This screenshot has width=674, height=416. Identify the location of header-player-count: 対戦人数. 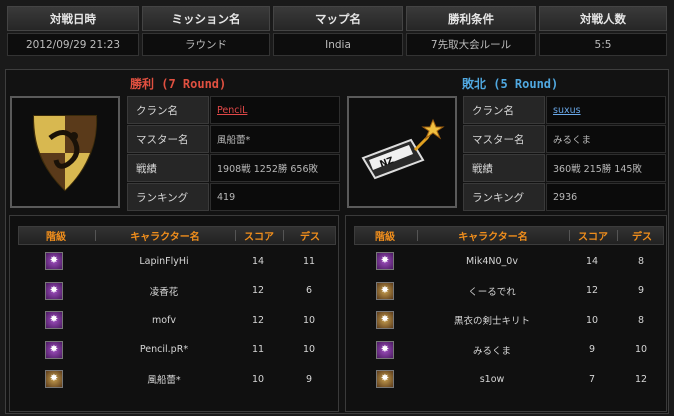
(603, 18).